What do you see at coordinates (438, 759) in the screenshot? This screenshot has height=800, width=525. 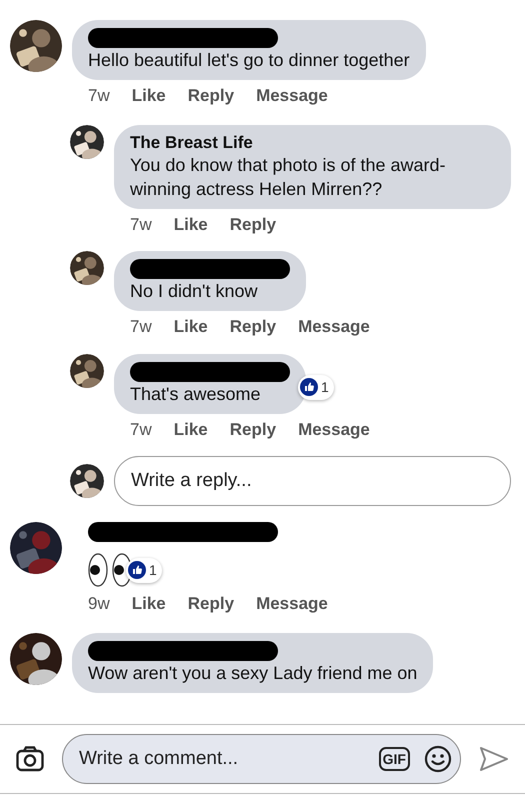 I see `smiley-icon` at bounding box center [438, 759].